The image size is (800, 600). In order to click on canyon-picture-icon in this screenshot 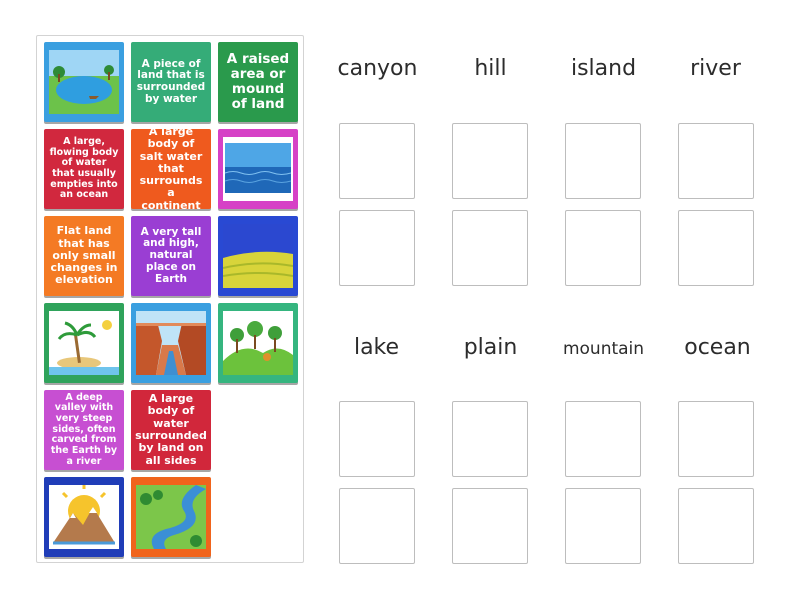, I will do `click(171, 343)`.